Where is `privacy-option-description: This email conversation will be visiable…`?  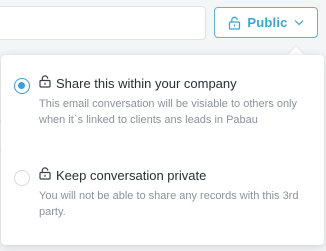
privacy-option-description: This email conversation will be visiable… is located at coordinates (168, 112).